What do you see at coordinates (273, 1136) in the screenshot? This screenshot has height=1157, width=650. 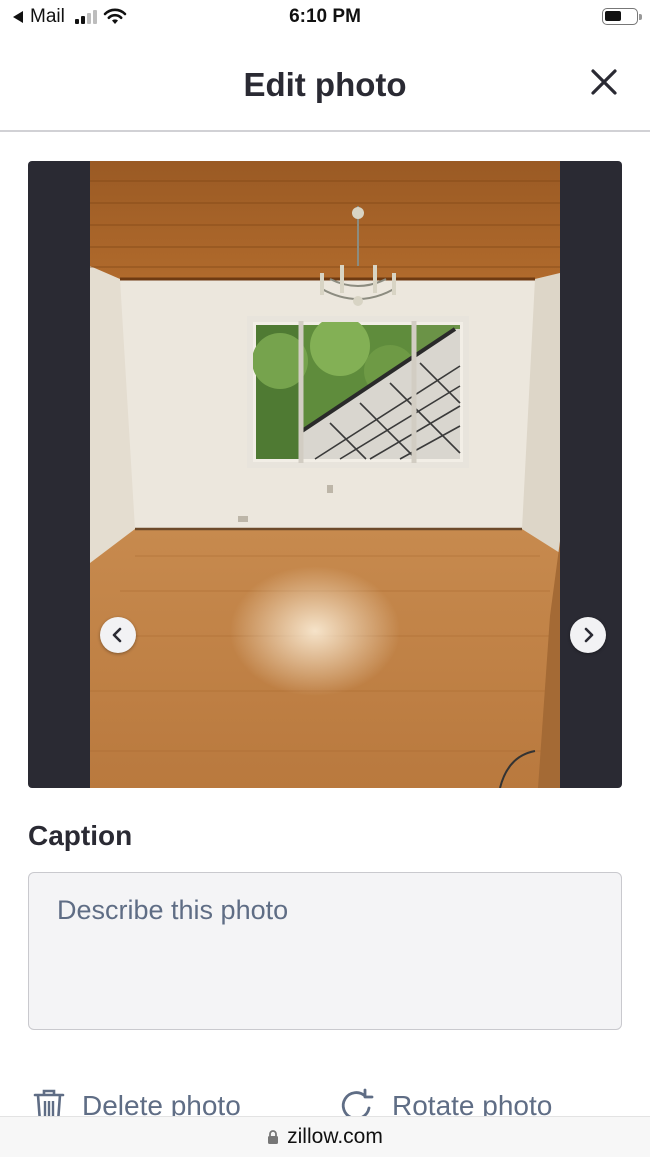 I see `lock-icon` at bounding box center [273, 1136].